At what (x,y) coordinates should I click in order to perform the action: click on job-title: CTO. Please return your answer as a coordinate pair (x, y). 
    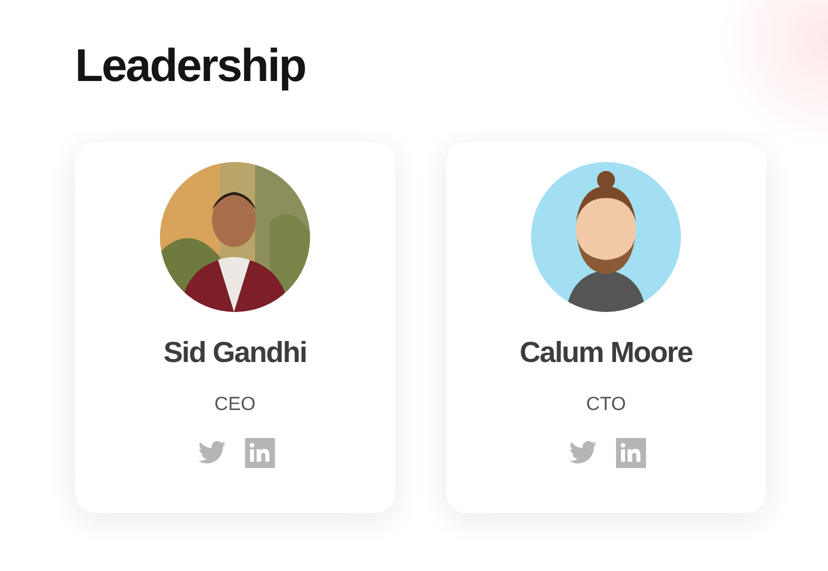
    Looking at the image, I should click on (606, 405).